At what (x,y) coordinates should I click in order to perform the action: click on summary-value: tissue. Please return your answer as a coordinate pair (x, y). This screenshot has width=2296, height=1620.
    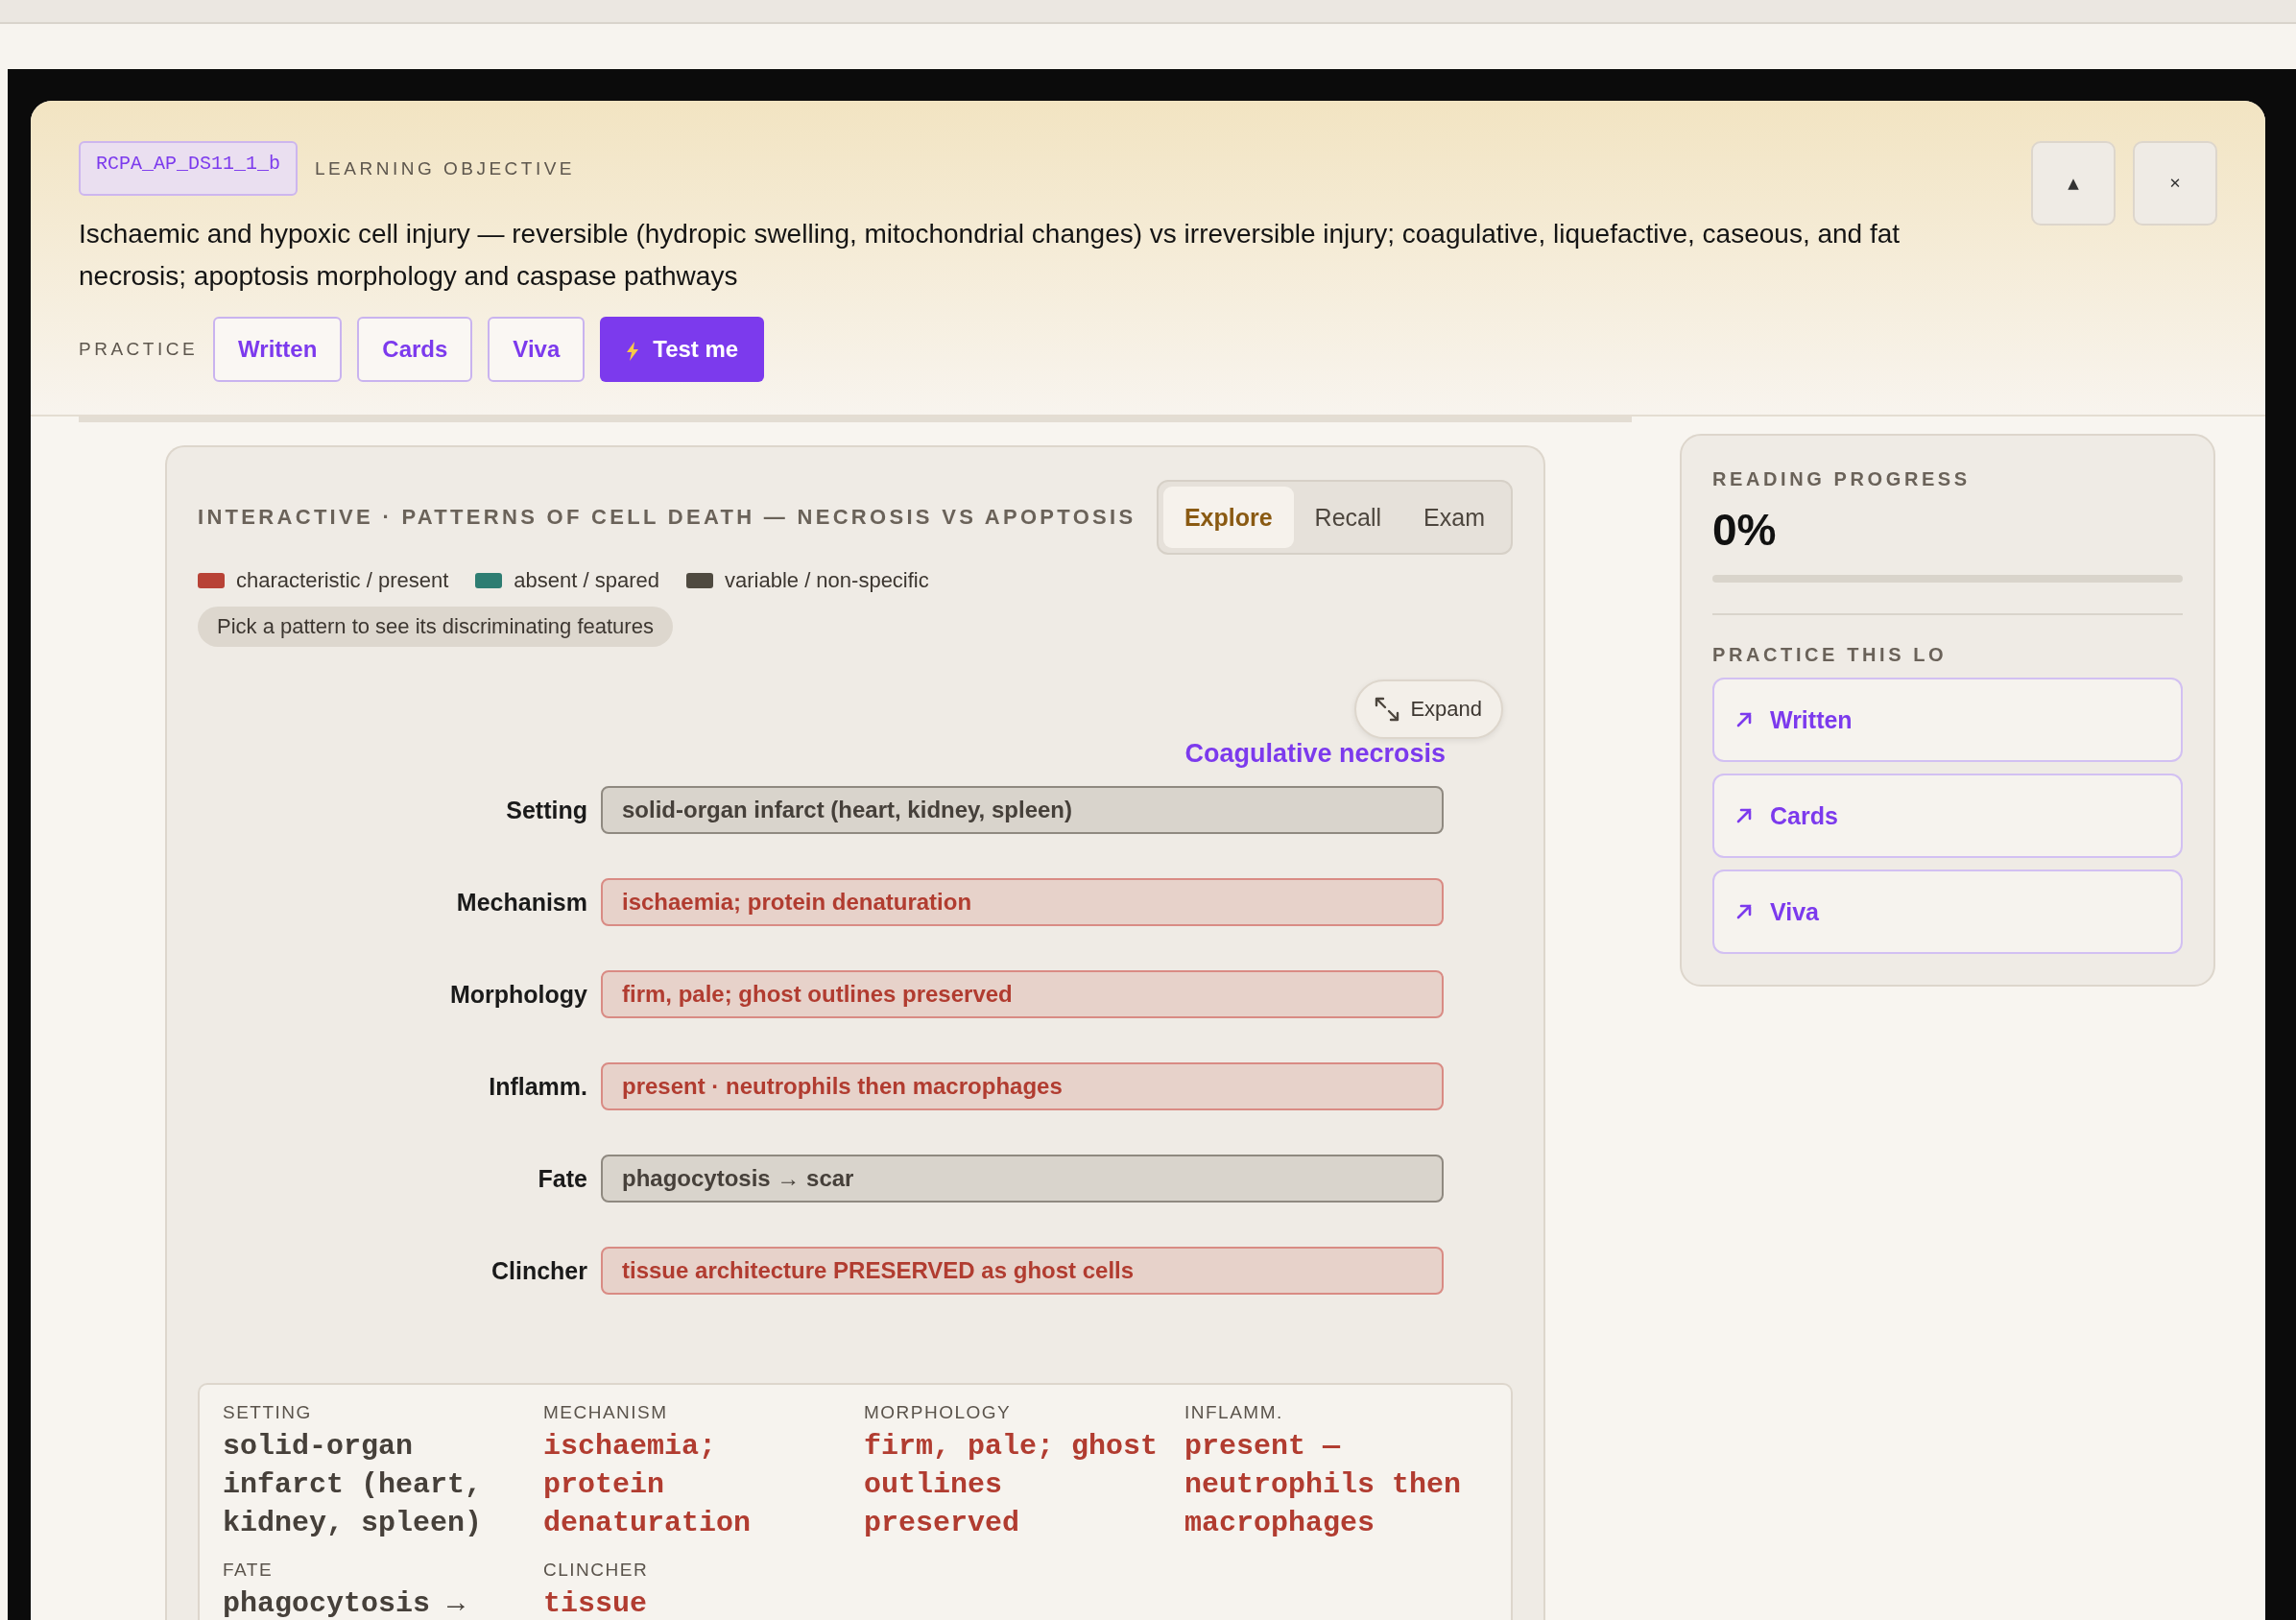
    Looking at the image, I should click on (596, 1603).